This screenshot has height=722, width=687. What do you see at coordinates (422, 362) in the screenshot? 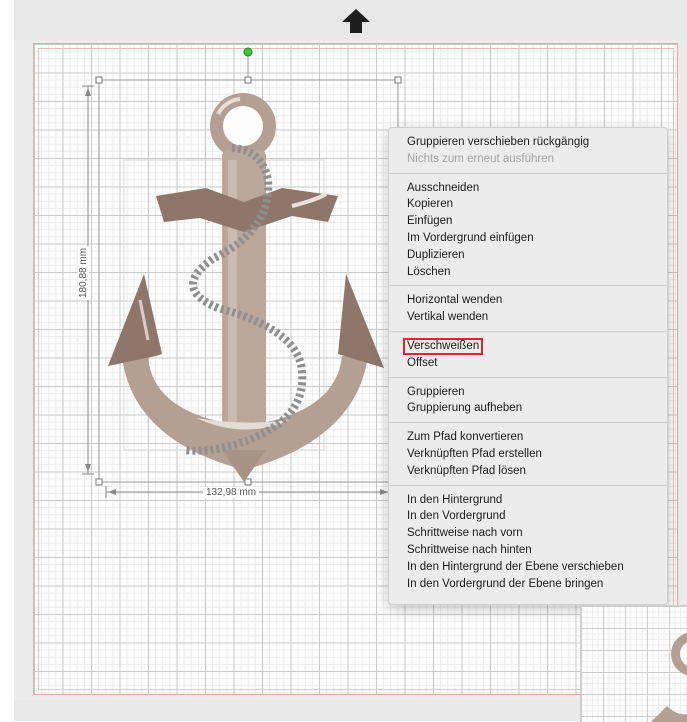
I see `menu-item-label: Offset` at bounding box center [422, 362].